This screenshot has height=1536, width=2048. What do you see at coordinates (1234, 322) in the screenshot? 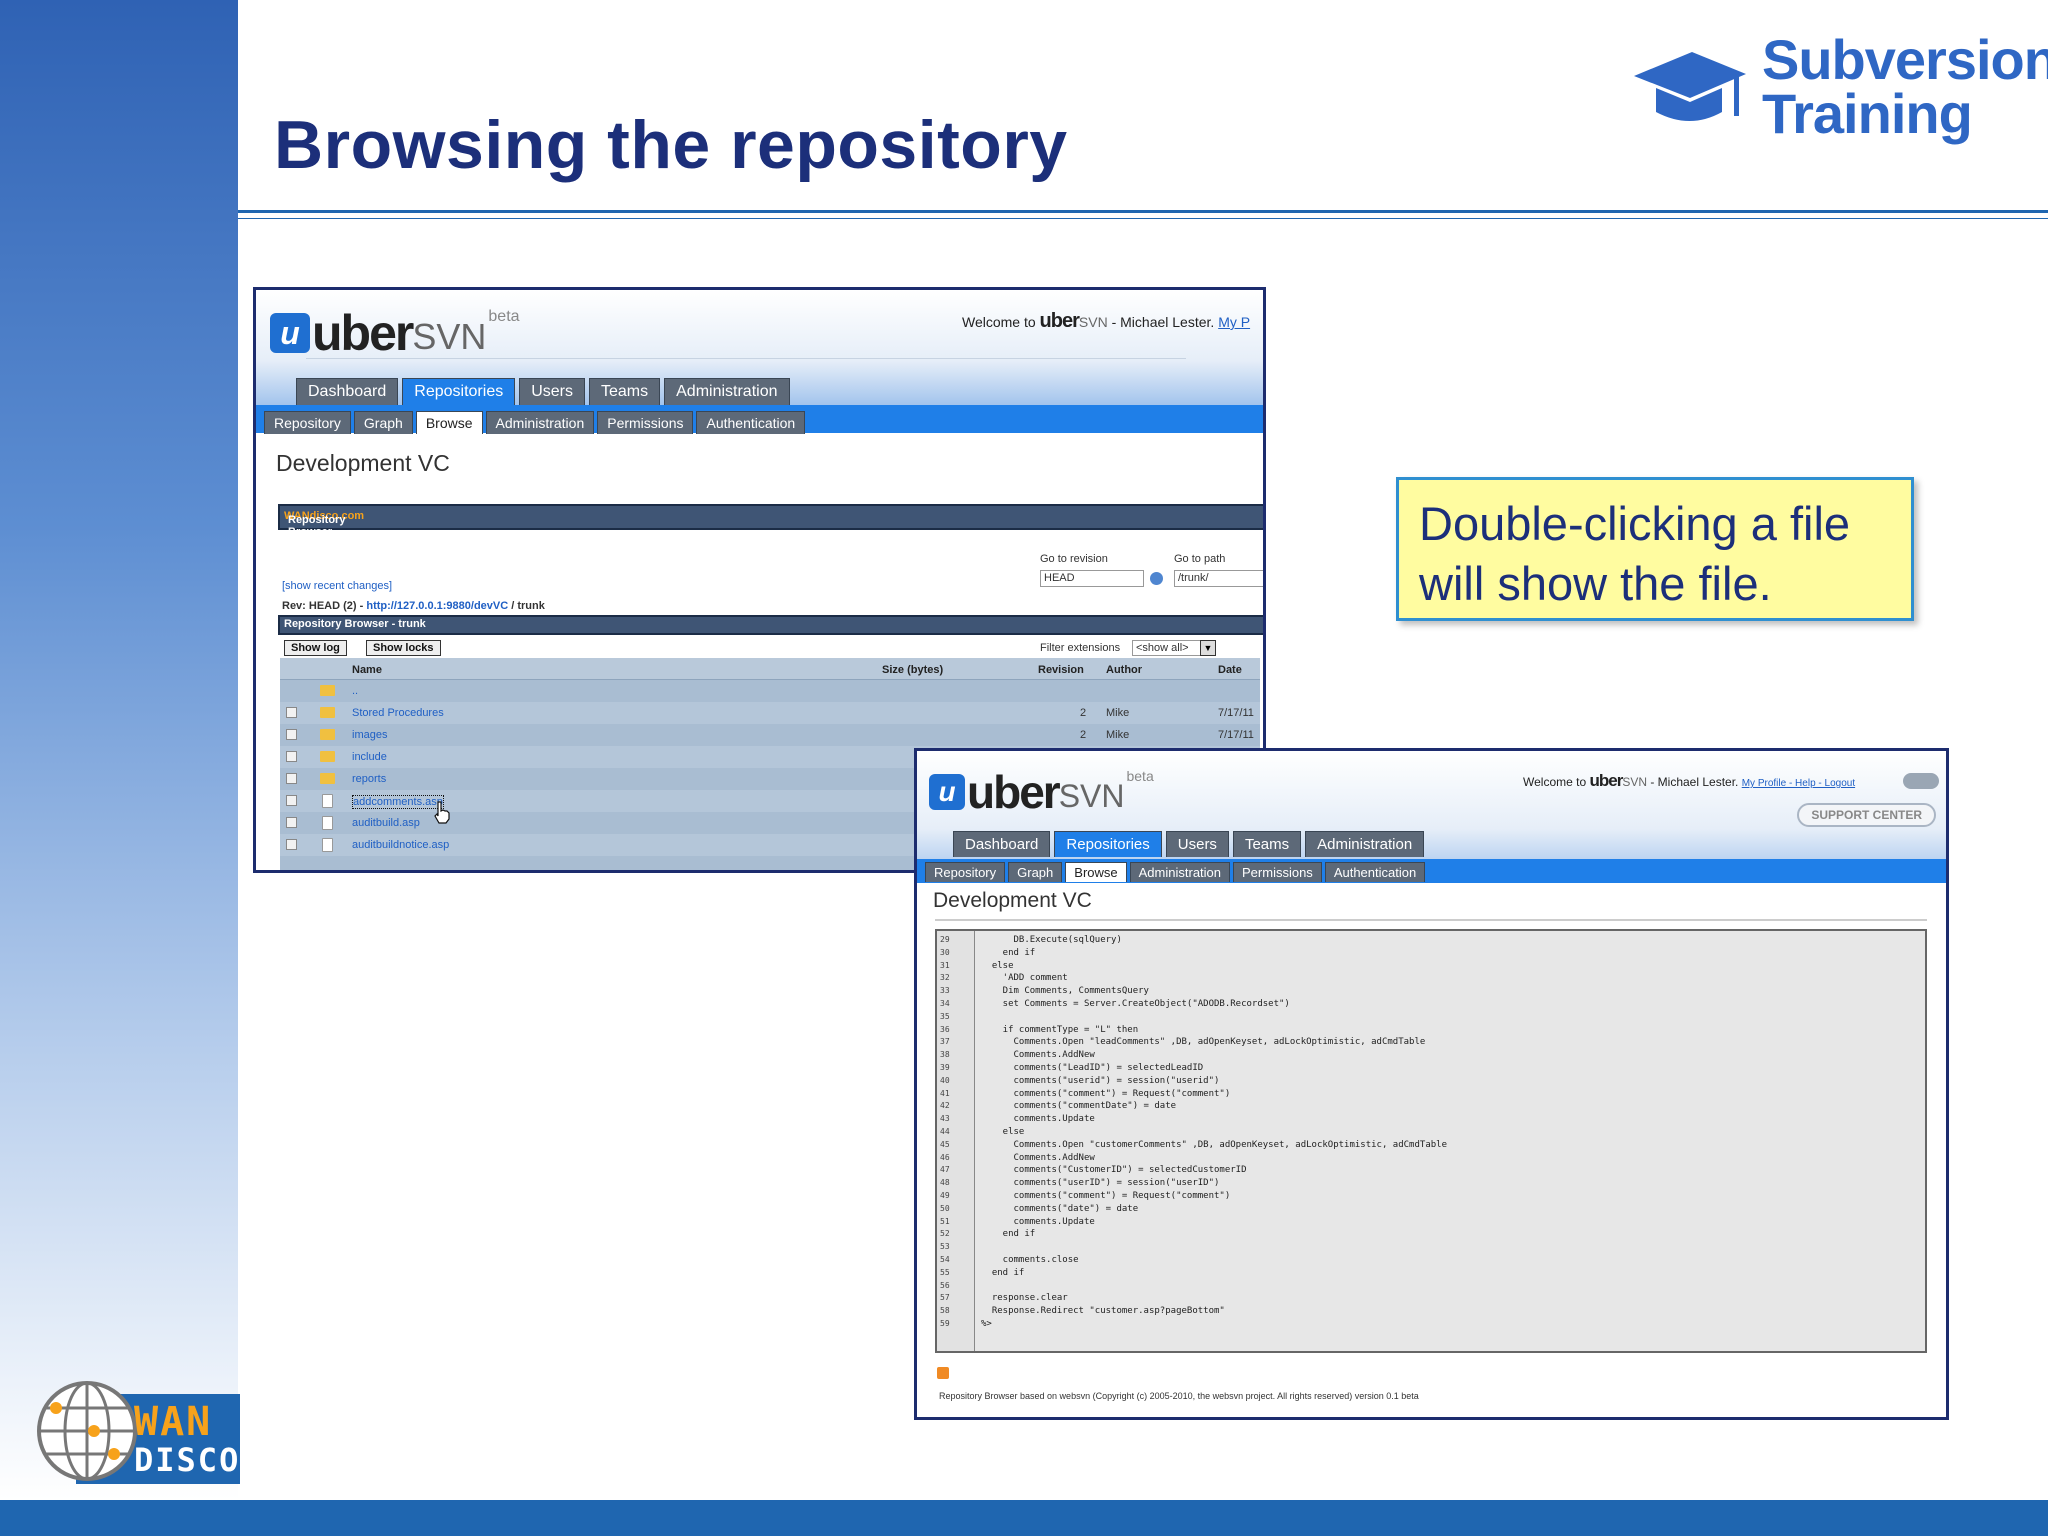
I see `my-profile-link: My P` at bounding box center [1234, 322].